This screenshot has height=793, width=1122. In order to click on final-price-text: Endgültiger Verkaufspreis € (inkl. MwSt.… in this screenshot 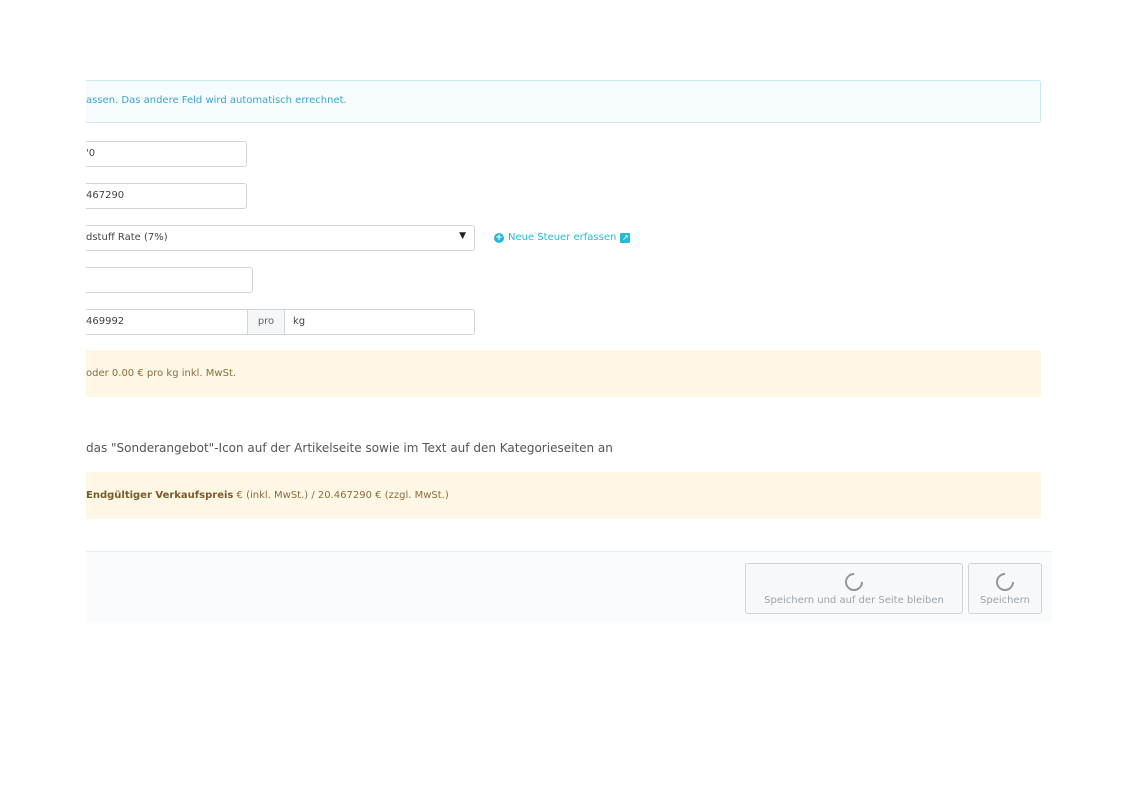, I will do `click(267, 495)`.